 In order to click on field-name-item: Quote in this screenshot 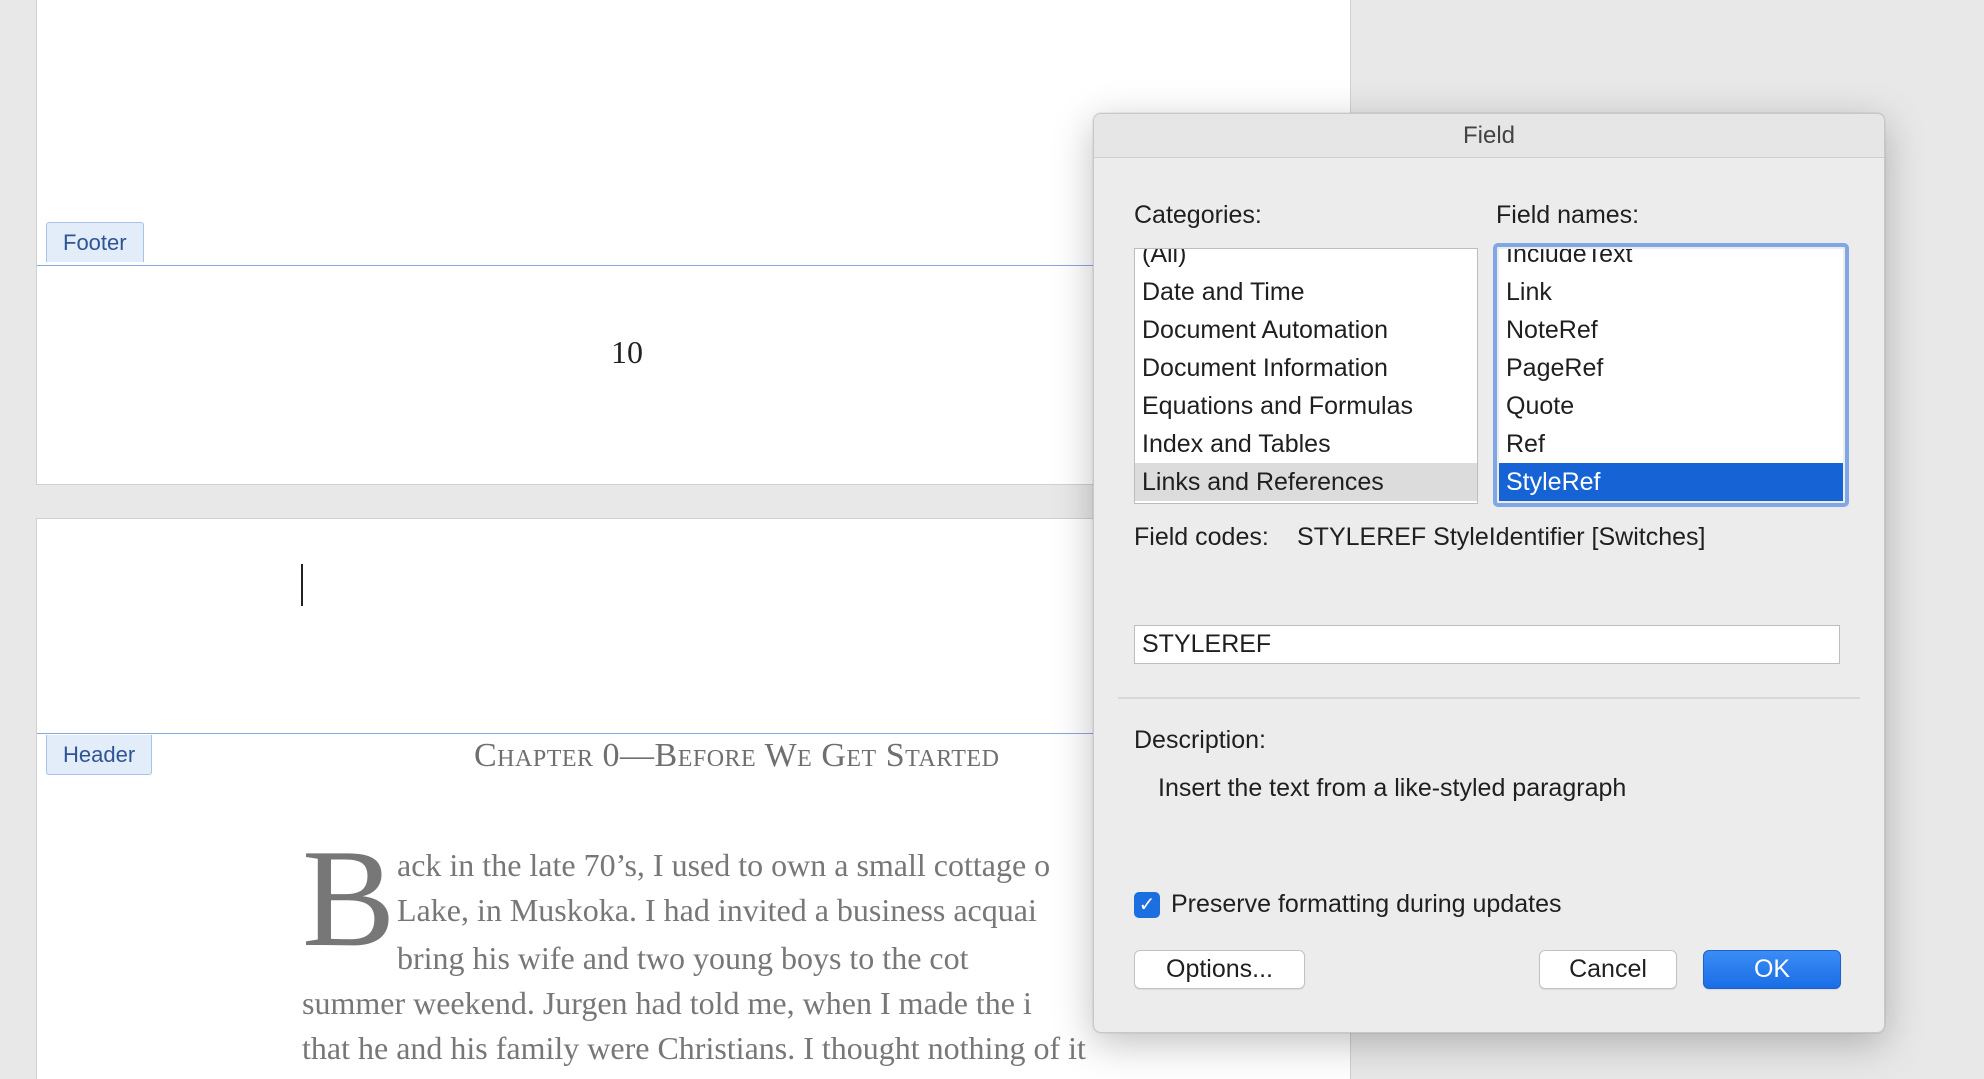, I will do `click(1671, 406)`.